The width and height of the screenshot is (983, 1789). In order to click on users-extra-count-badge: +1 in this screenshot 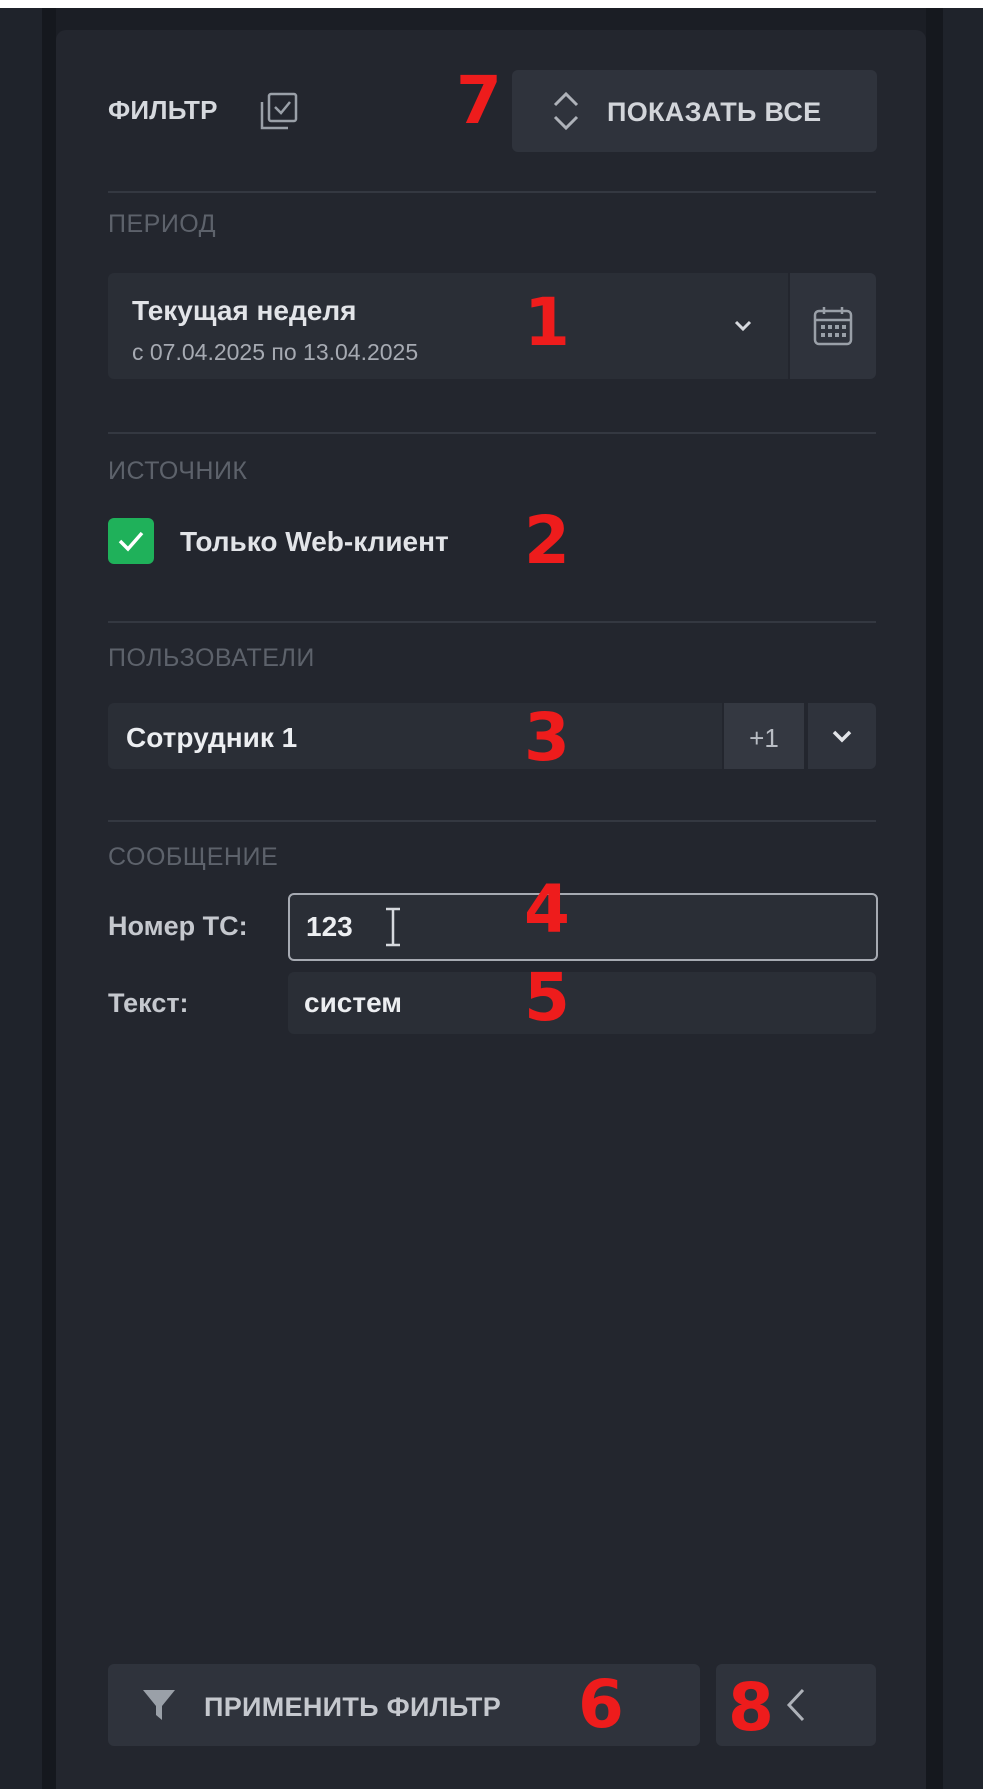, I will do `click(764, 736)`.